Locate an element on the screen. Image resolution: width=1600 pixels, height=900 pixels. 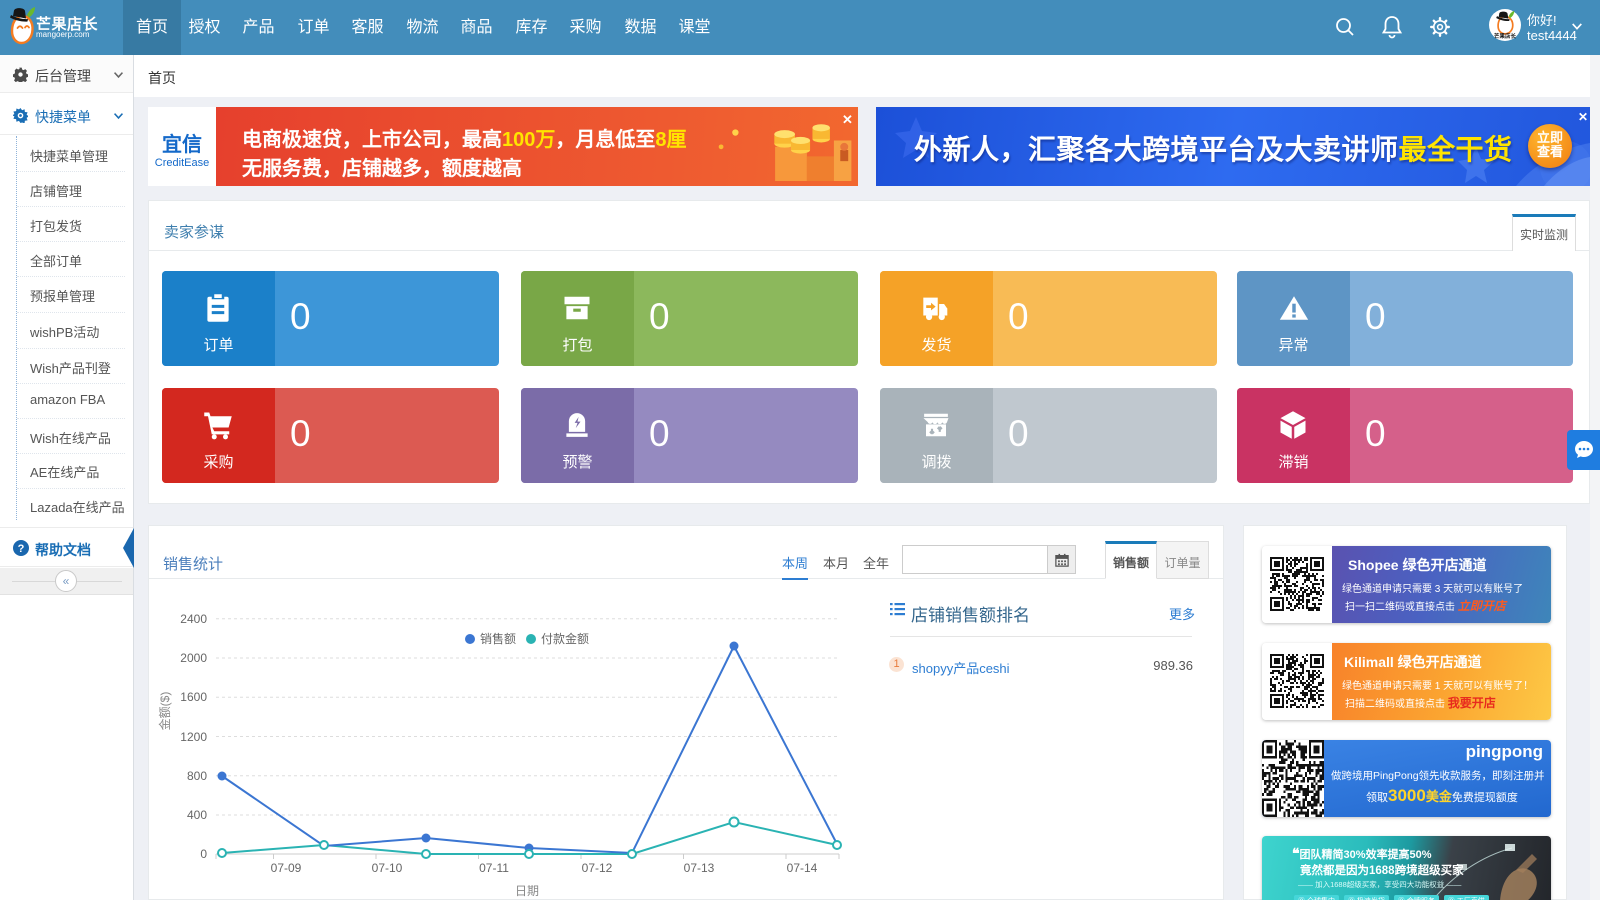
svg-text: 800 is located at coordinates (197, 776).